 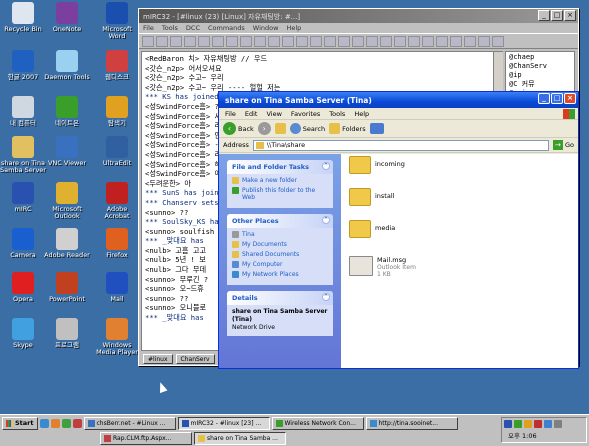 What do you see at coordinates (44, 423) in the screenshot?
I see `ie-icon` at bounding box center [44, 423].